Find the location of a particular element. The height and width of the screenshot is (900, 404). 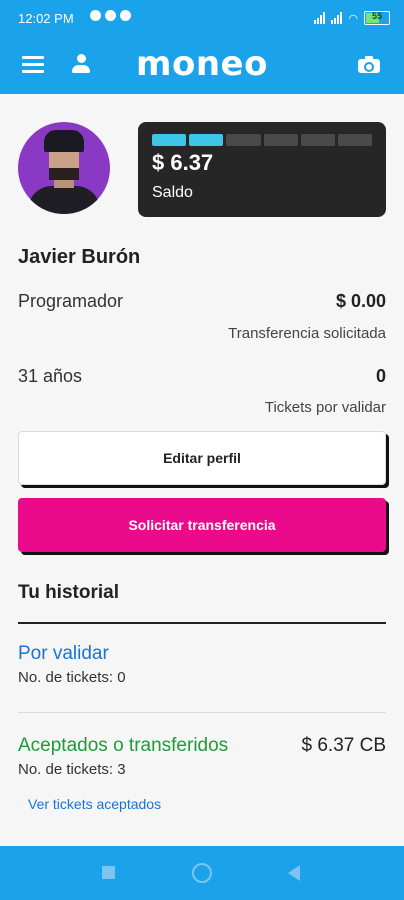

tickets-pending-label: Tickets por validar is located at coordinates (325, 407).